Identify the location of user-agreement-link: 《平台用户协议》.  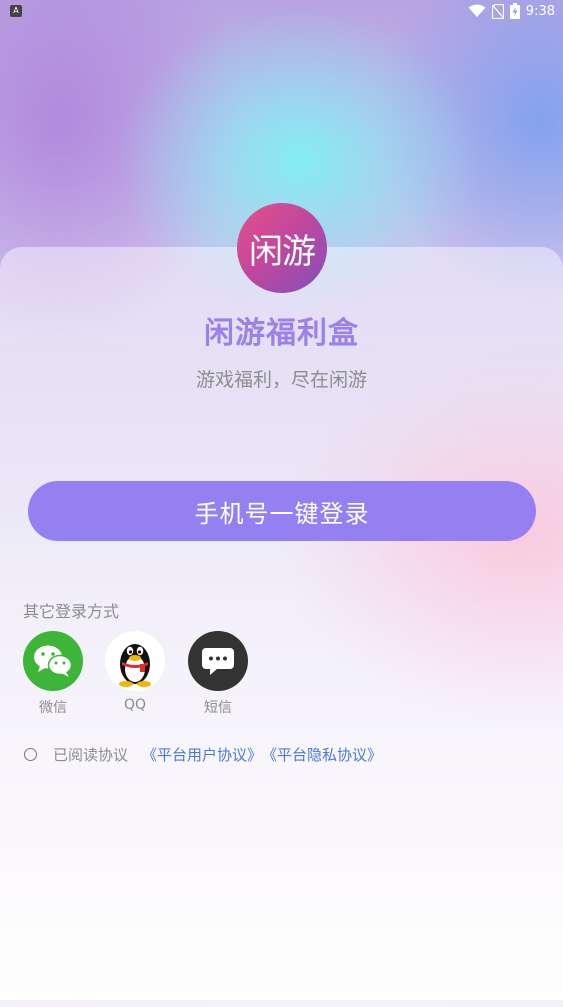
(202, 754).